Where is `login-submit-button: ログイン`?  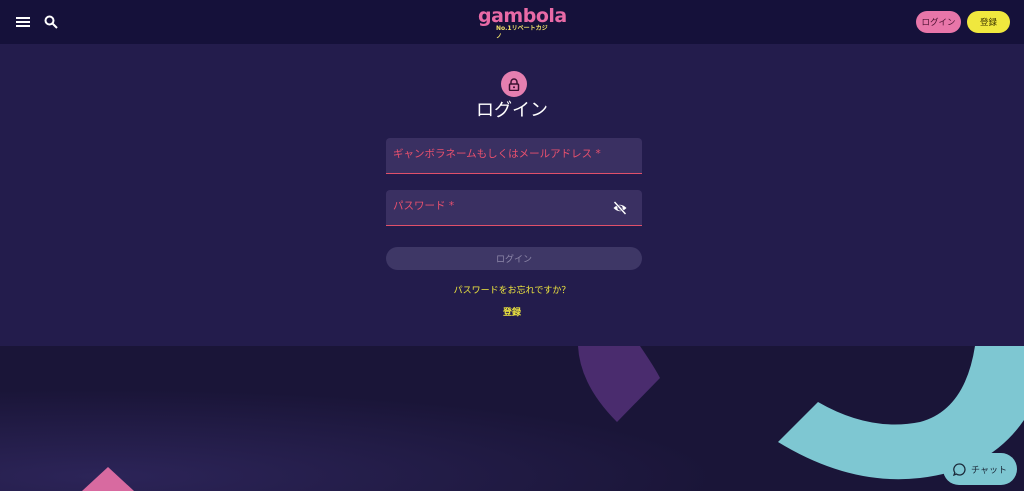 login-submit-button: ログイン is located at coordinates (514, 258).